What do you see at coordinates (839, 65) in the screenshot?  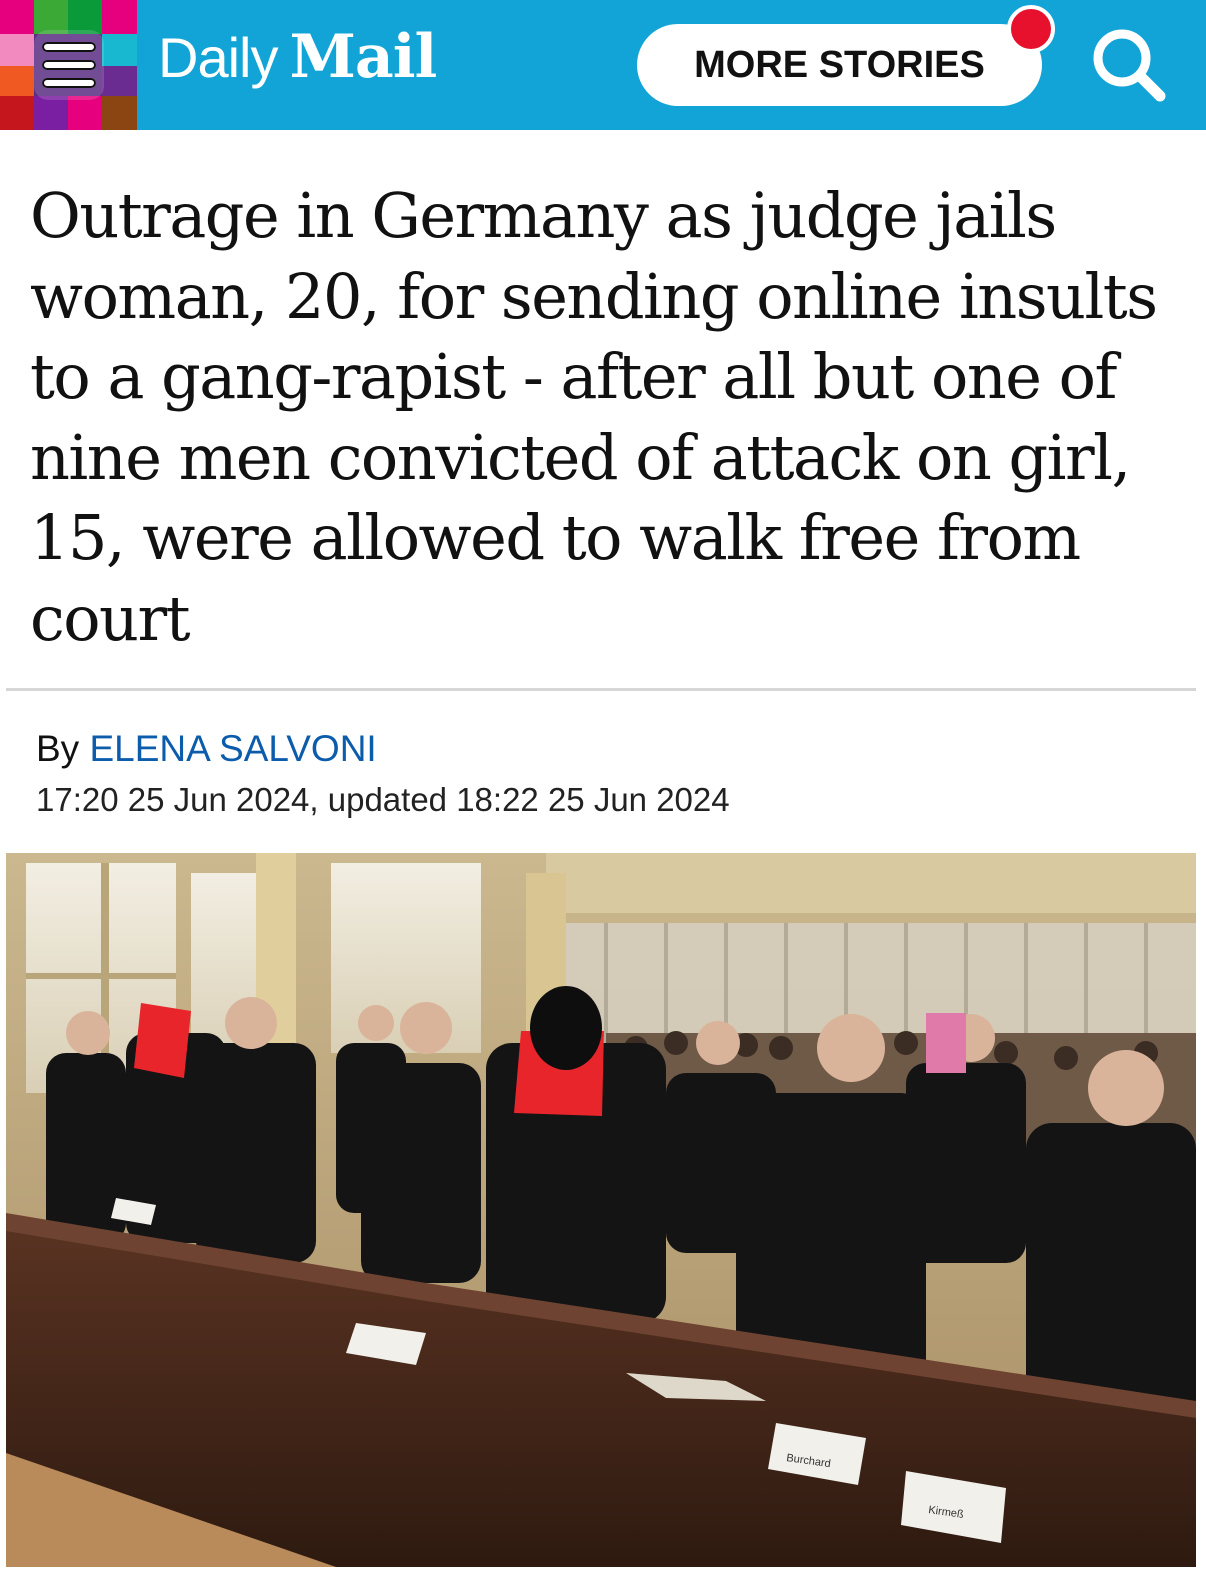 I see `more-stories-button: MORE STORIES` at bounding box center [839, 65].